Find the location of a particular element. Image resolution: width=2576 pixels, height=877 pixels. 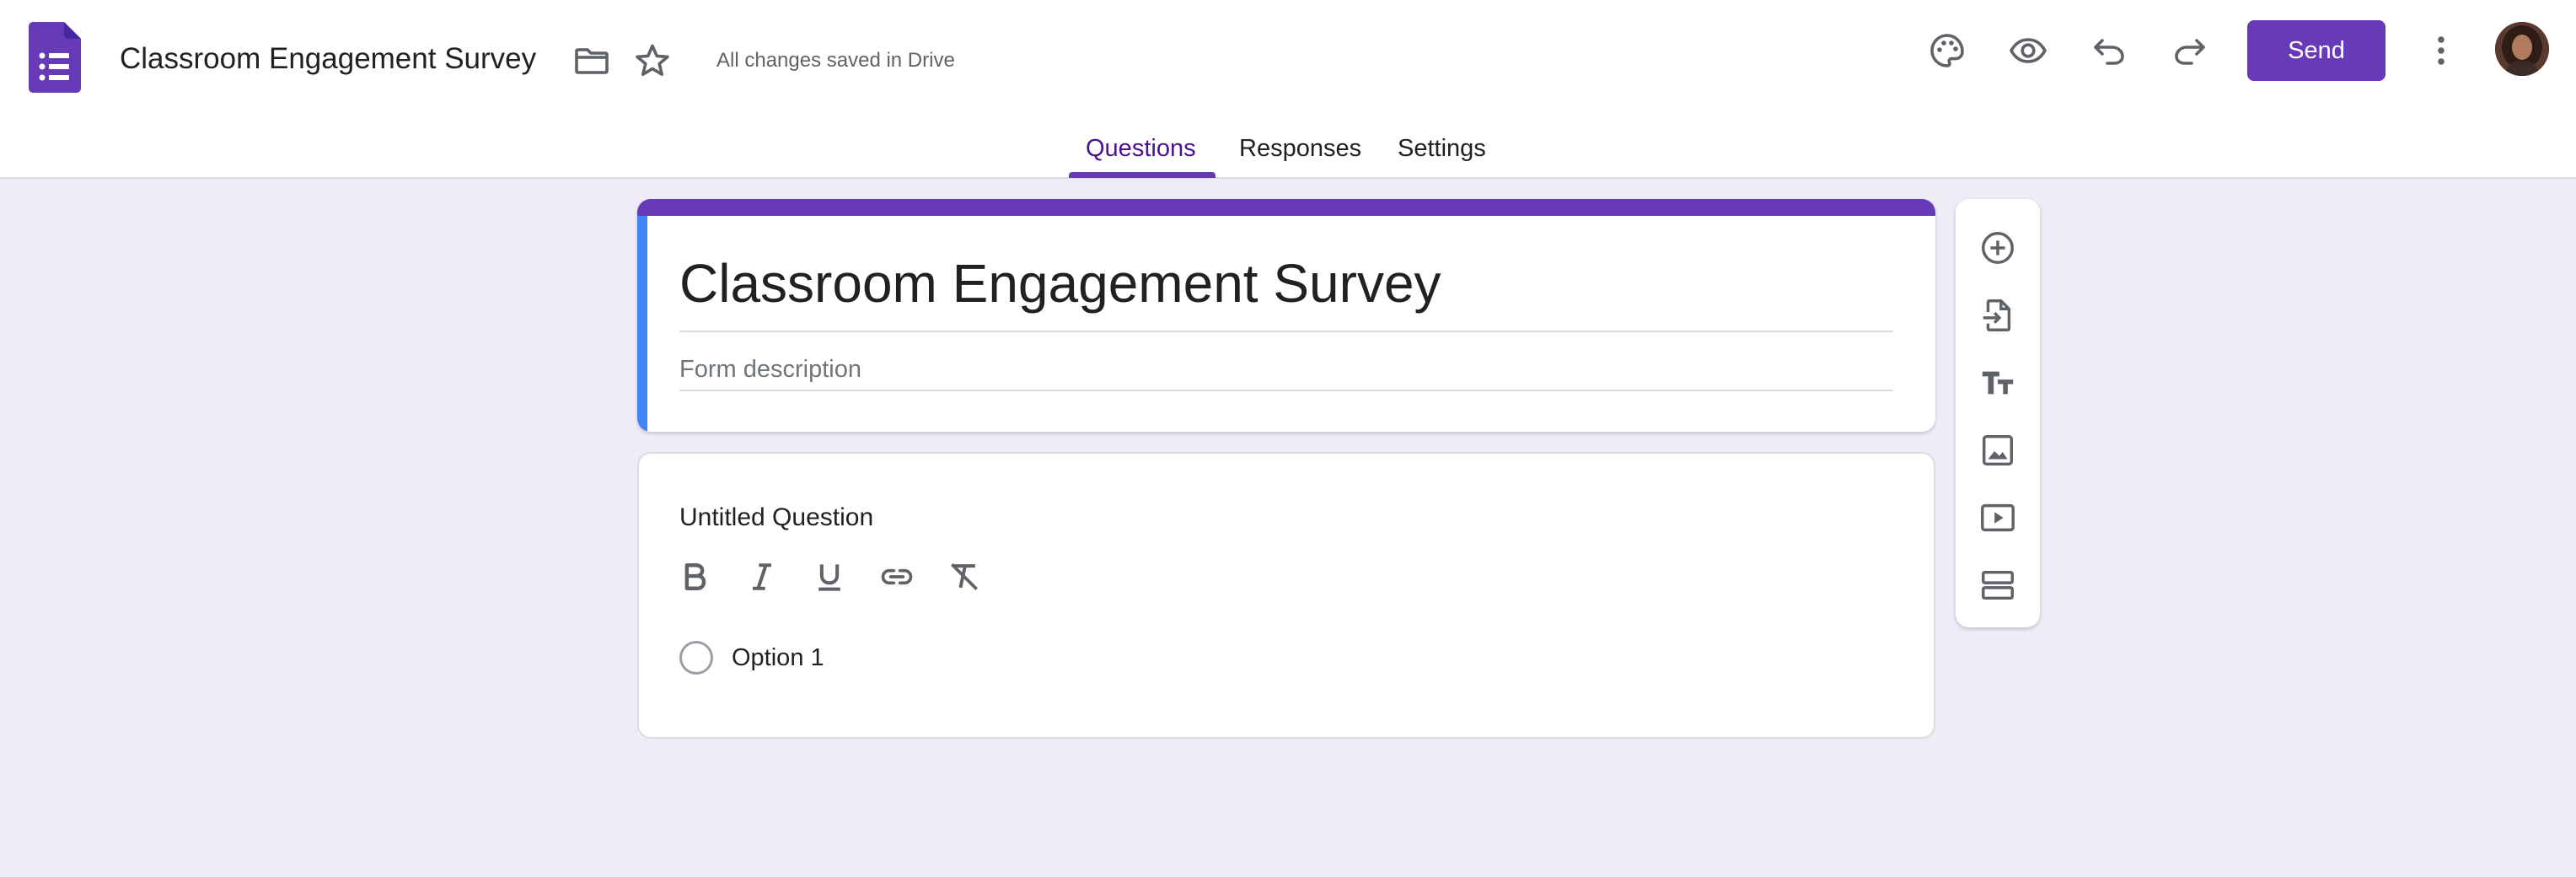

link-icon is located at coordinates (896, 576).